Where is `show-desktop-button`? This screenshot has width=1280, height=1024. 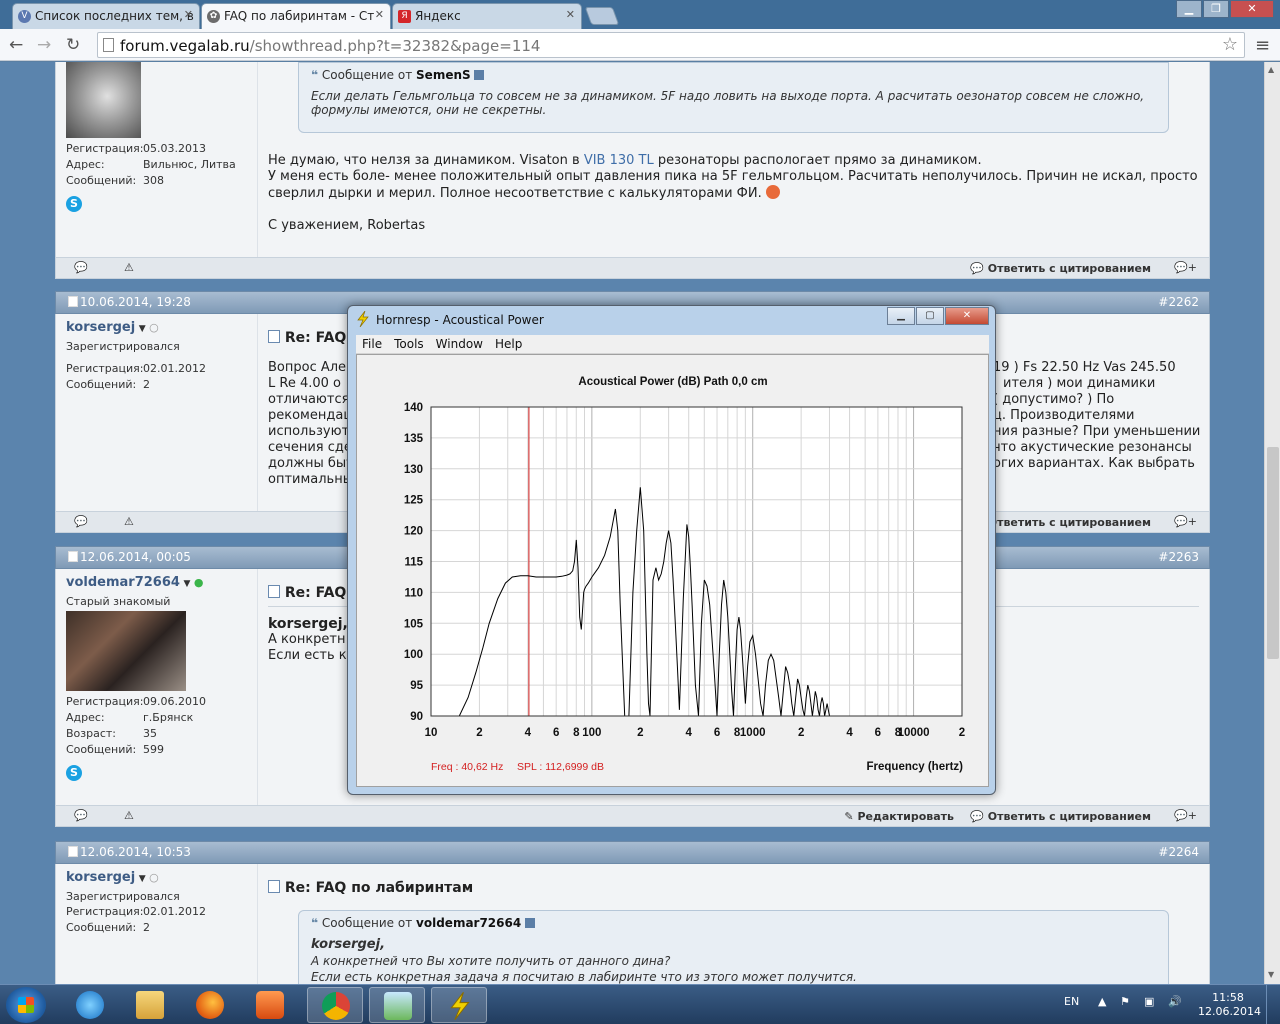
show-desktop-button is located at coordinates (1273, 1004).